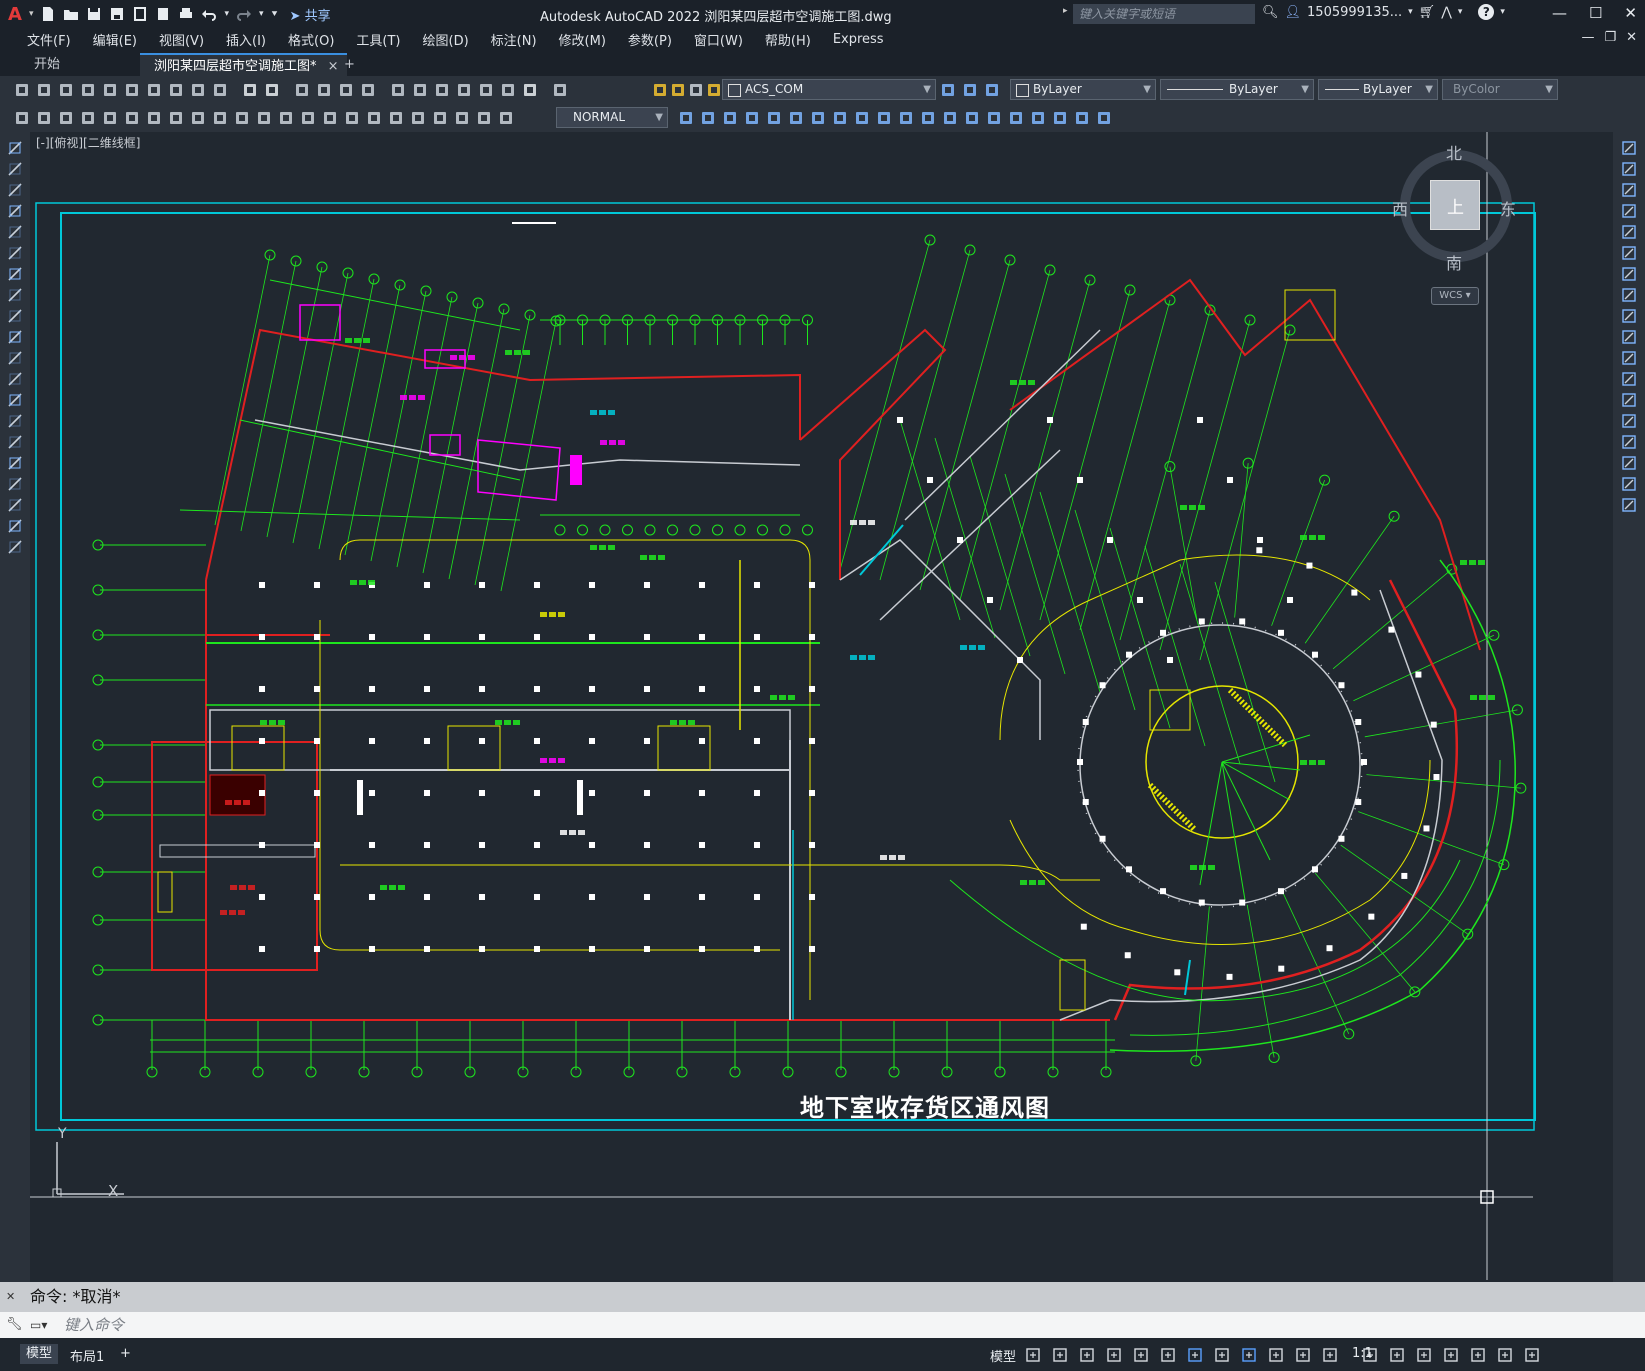  I want to click on new-file-icon, so click(48, 14).